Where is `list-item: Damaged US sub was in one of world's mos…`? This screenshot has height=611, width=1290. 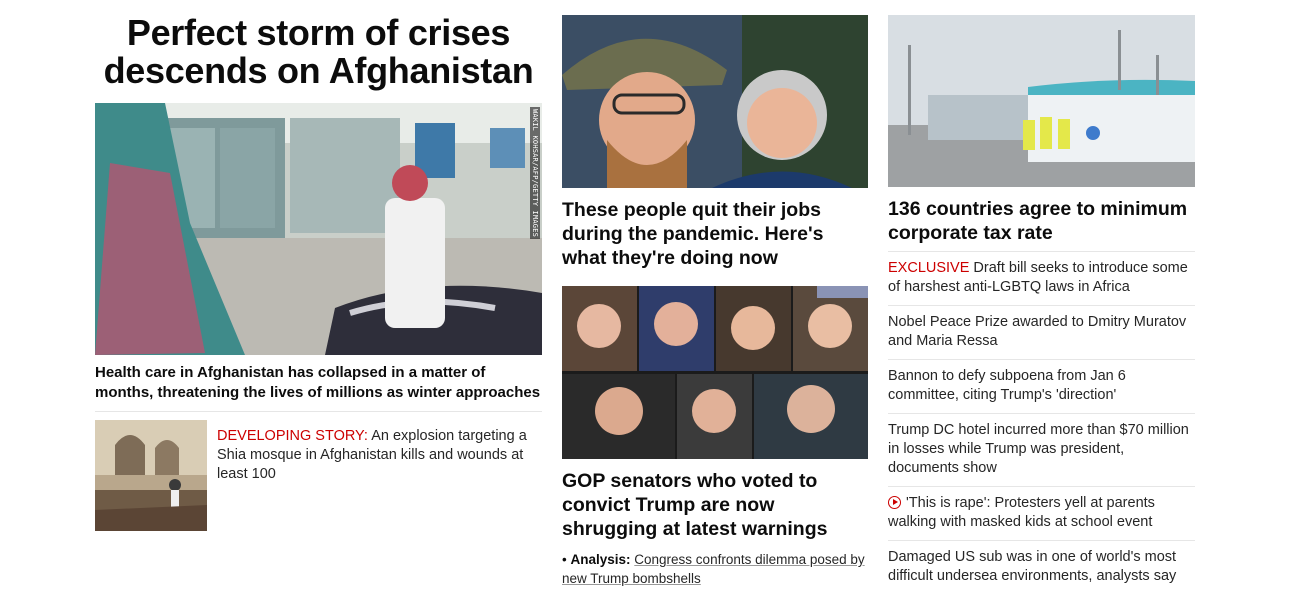 list-item: Damaged US sub was in one of world's mos… is located at coordinates (1041, 567).